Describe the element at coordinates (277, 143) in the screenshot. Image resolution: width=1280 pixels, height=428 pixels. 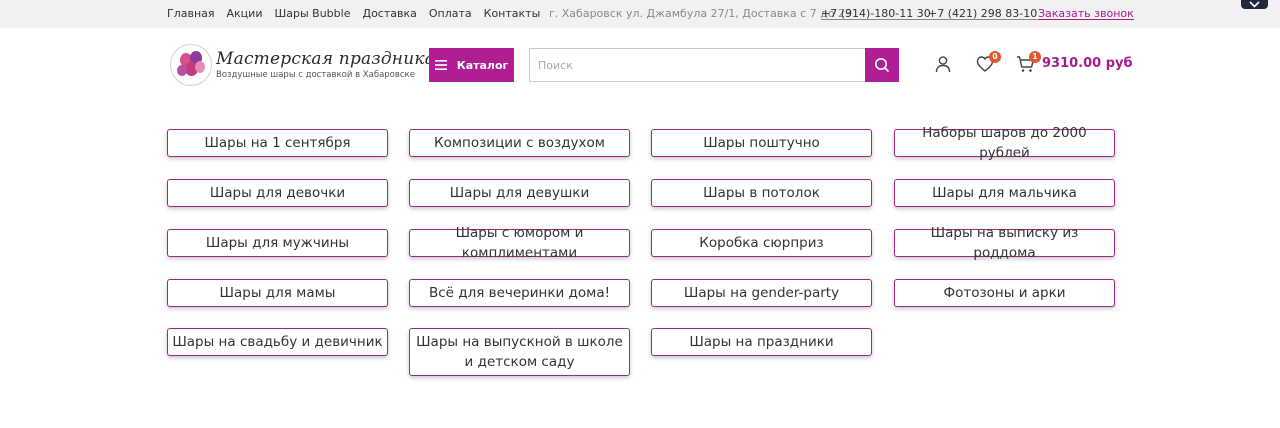
I see `category-button: Шары на 1 сентября` at that location.